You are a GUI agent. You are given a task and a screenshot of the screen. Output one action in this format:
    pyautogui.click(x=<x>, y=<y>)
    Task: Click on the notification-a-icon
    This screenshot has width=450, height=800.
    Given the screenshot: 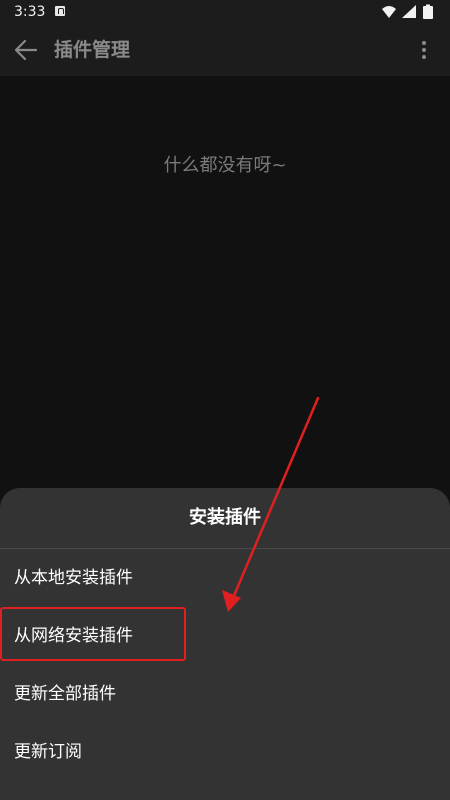 What is the action you would take?
    pyautogui.click(x=60, y=11)
    